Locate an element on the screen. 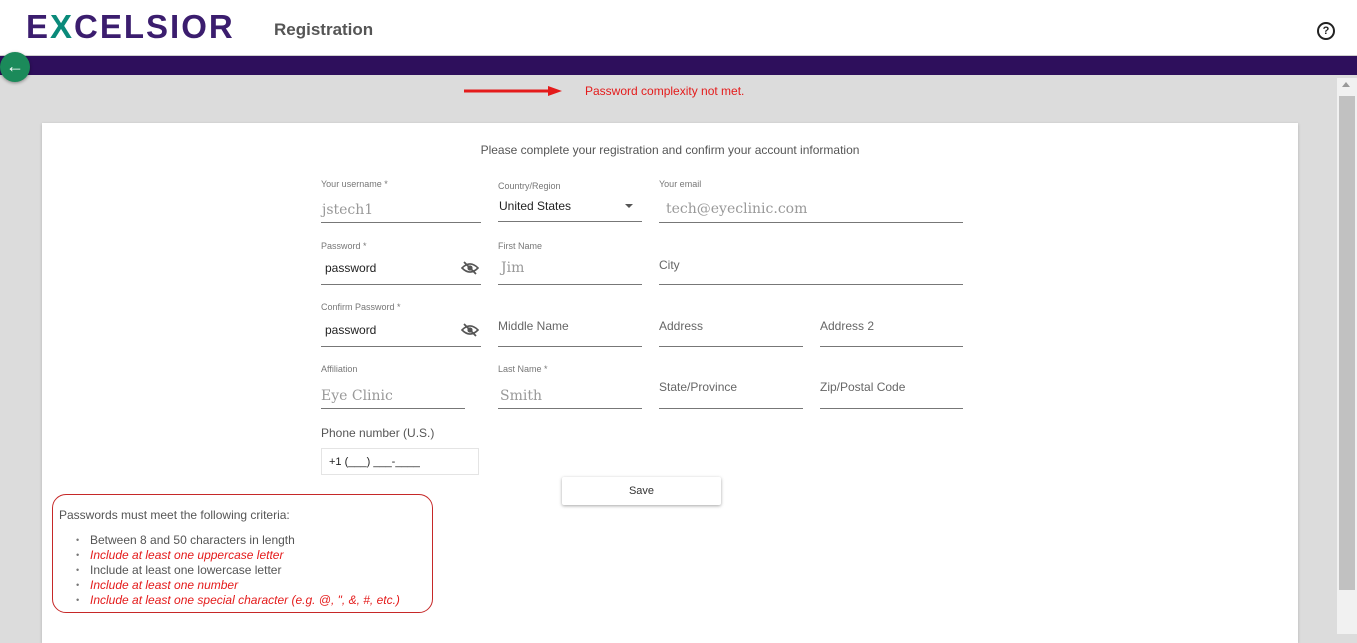 The height and width of the screenshot is (643, 1357). phone-input: +1 (___) ___-____ is located at coordinates (400, 461).